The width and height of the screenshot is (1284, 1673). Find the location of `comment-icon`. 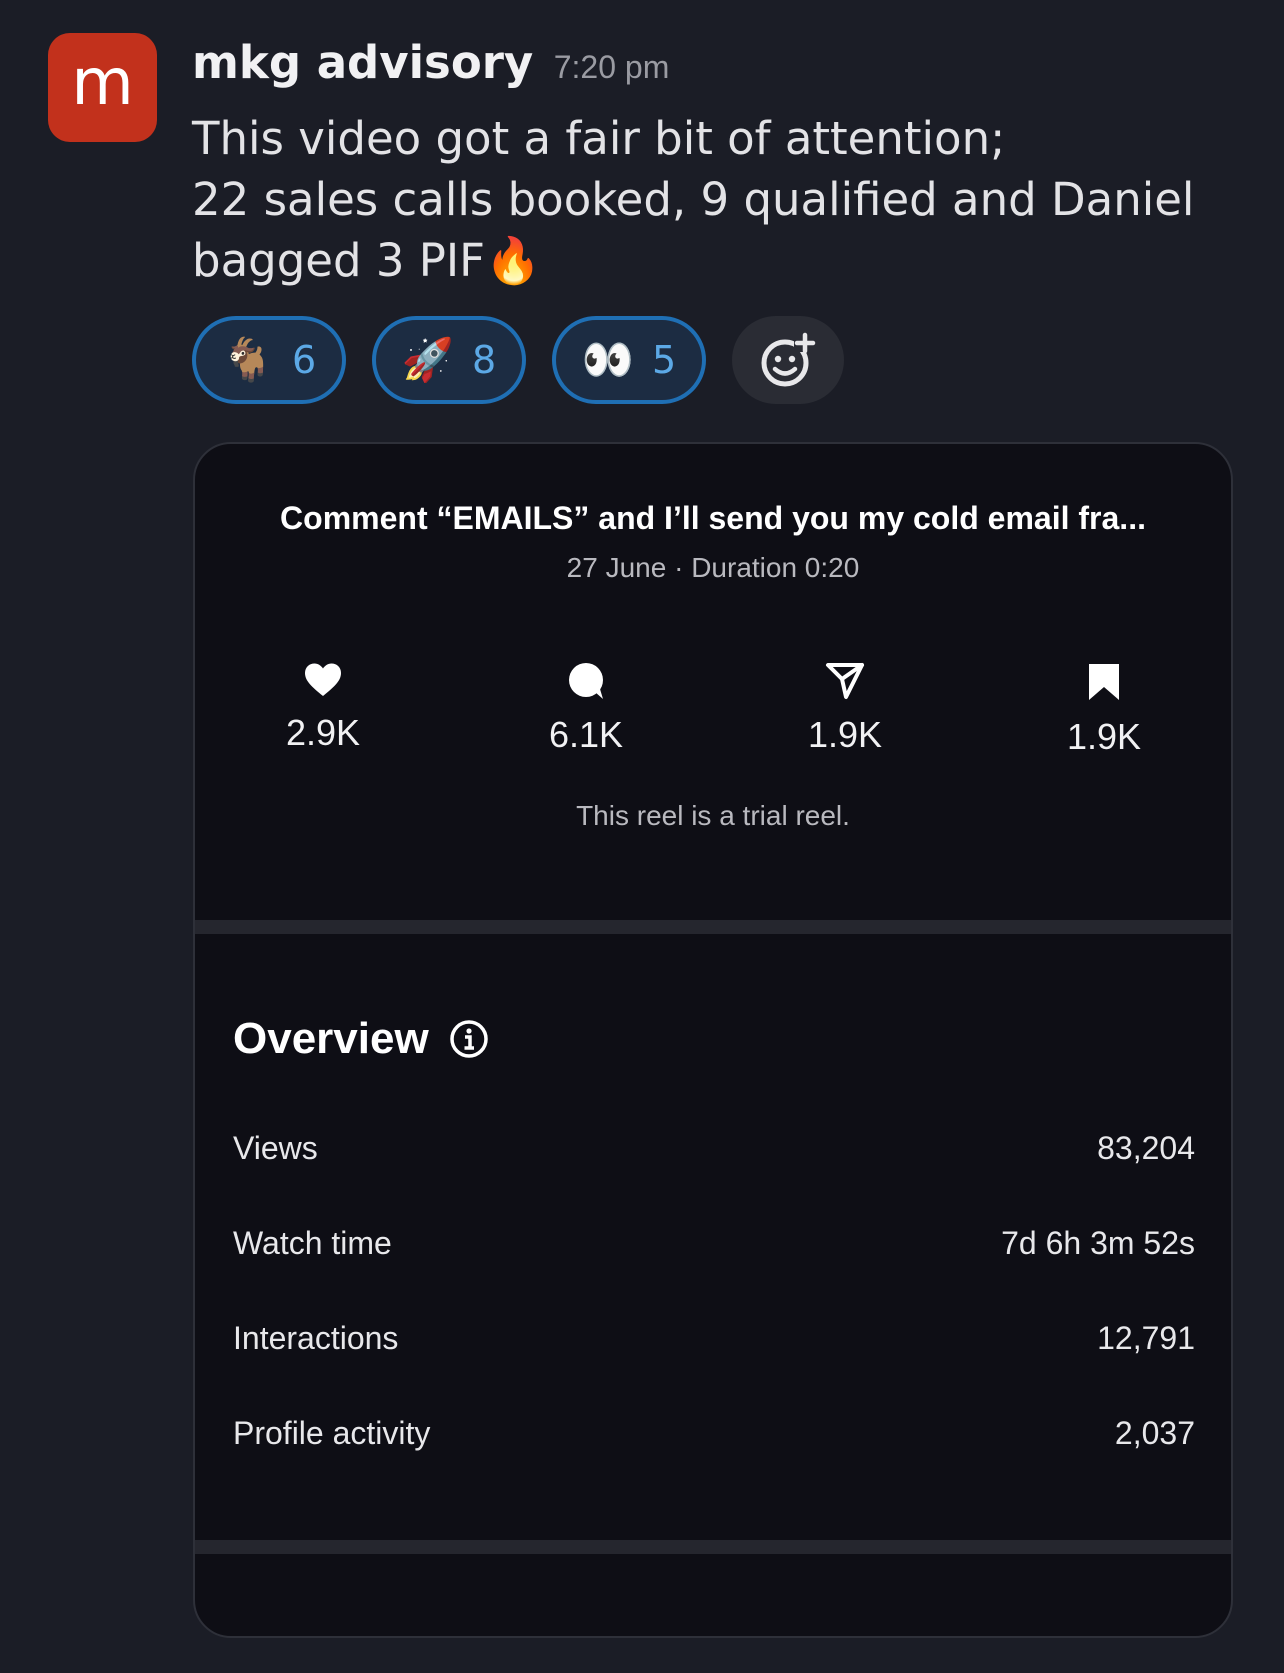

comment-icon is located at coordinates (586, 681).